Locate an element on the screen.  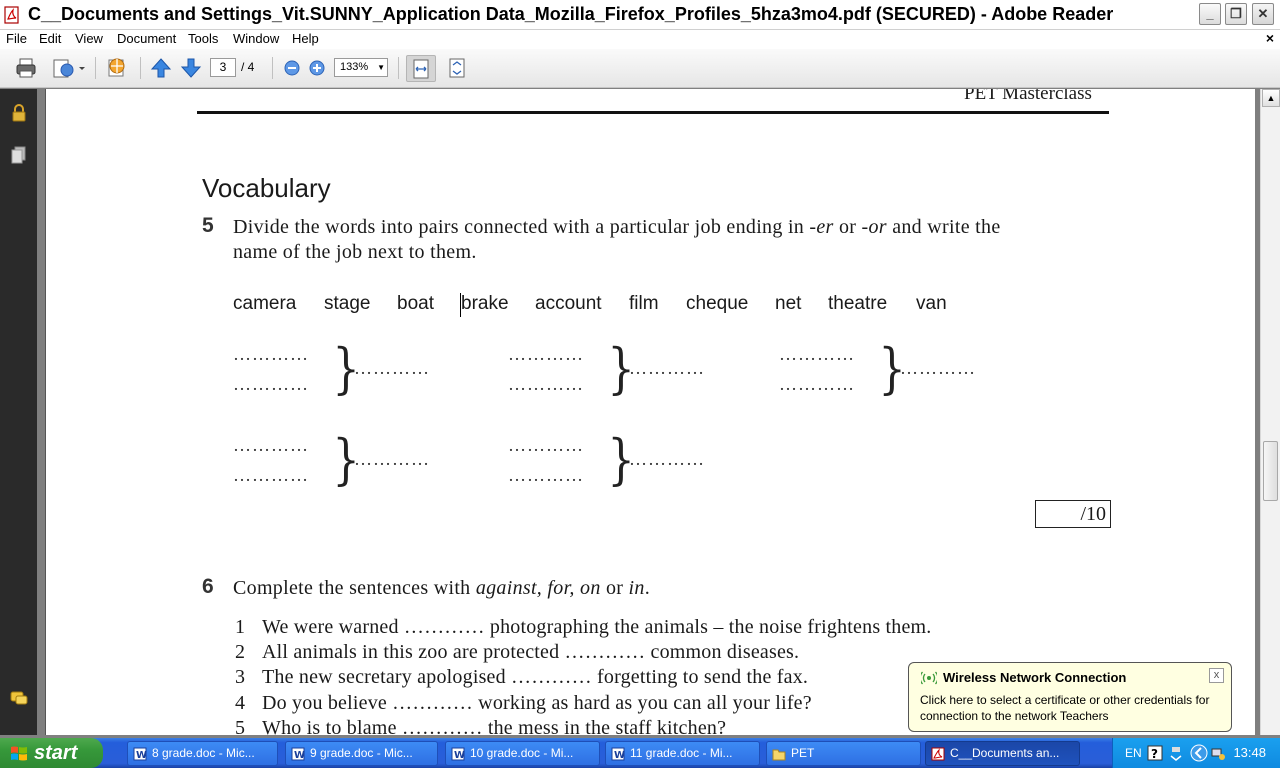
zoom-level-select: 133% ▼ is located at coordinates (361, 67).